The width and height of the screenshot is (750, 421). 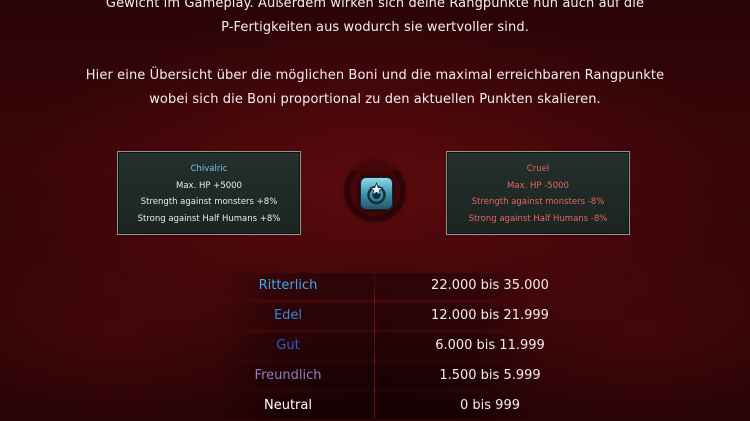 I want to click on rank-row-gut: Gut 6.000 bis 11.999, so click(x=375, y=346).